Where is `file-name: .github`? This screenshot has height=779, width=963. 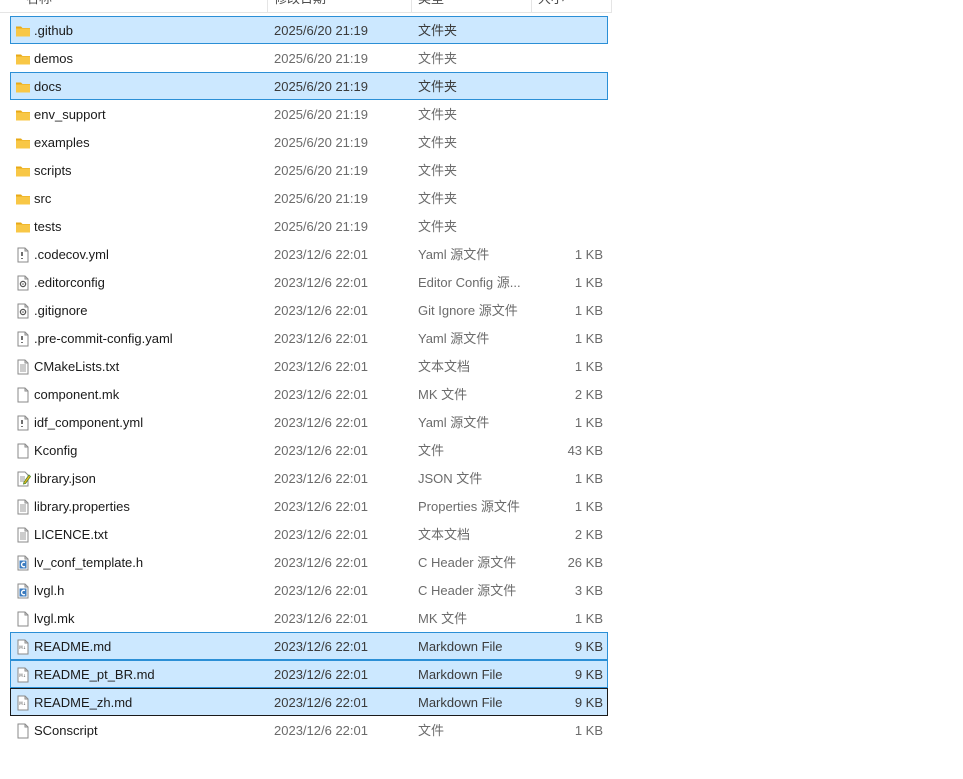
file-name: .github is located at coordinates (54, 30).